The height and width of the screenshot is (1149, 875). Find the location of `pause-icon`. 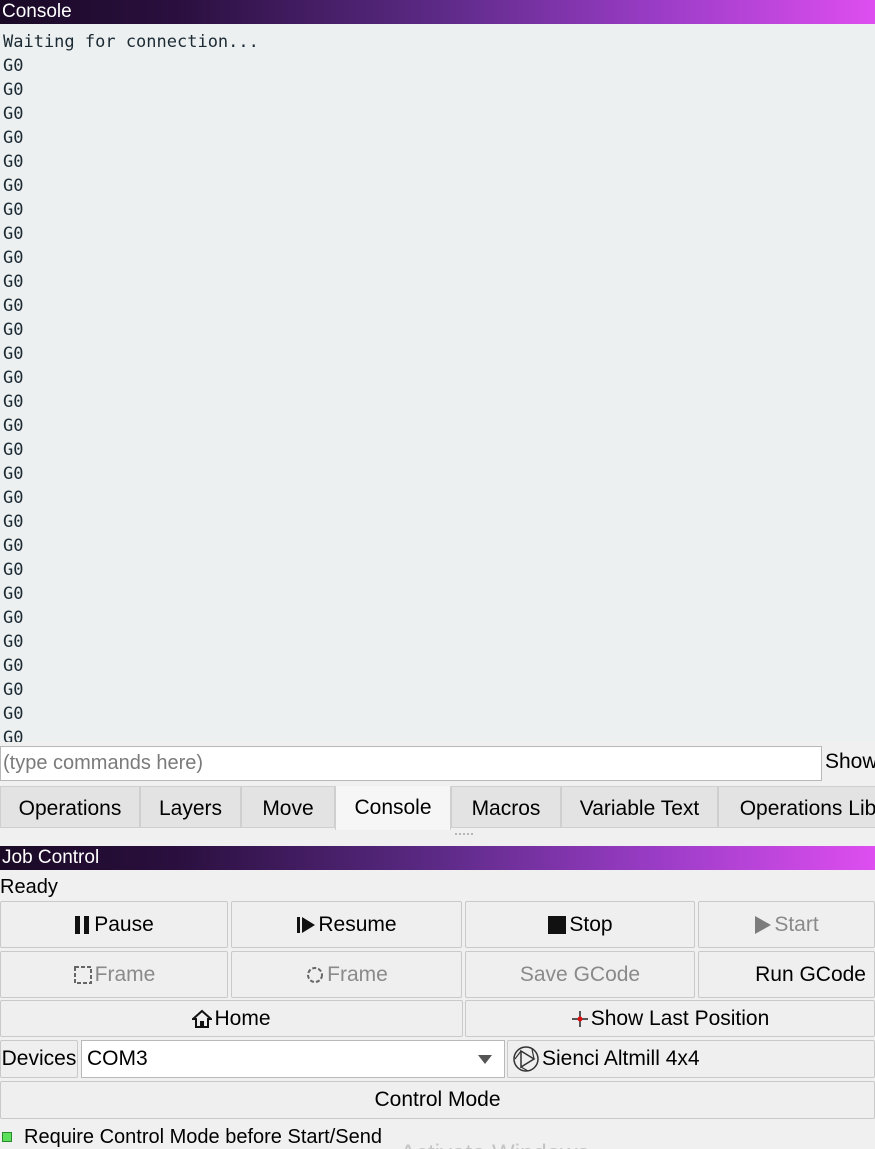

pause-icon is located at coordinates (83, 925).